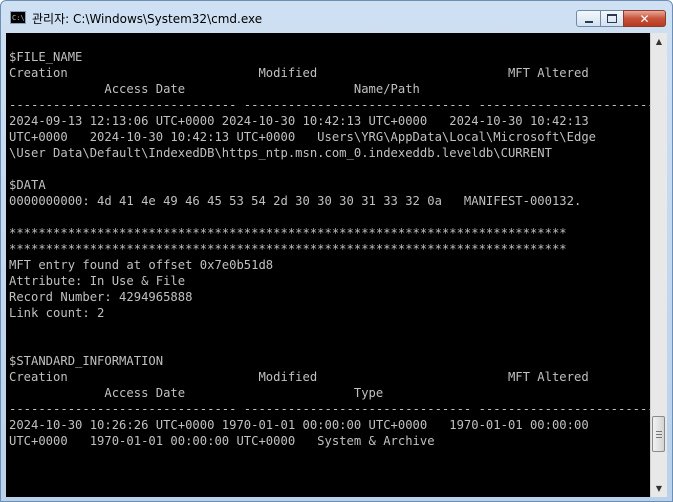  Describe the element at coordinates (147, 19) in the screenshot. I see `window-title: 관리자: C:\Windows\System32\cmd.exe` at that location.